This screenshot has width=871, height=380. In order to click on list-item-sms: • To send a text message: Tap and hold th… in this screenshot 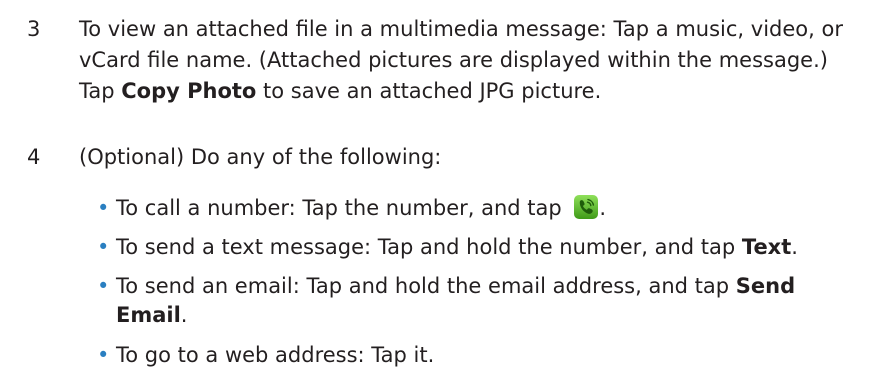, I will do `click(482, 247)`.